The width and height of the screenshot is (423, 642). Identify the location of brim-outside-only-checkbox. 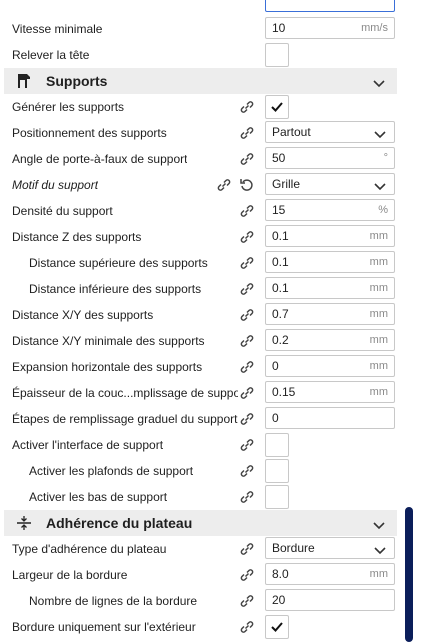
(277, 627).